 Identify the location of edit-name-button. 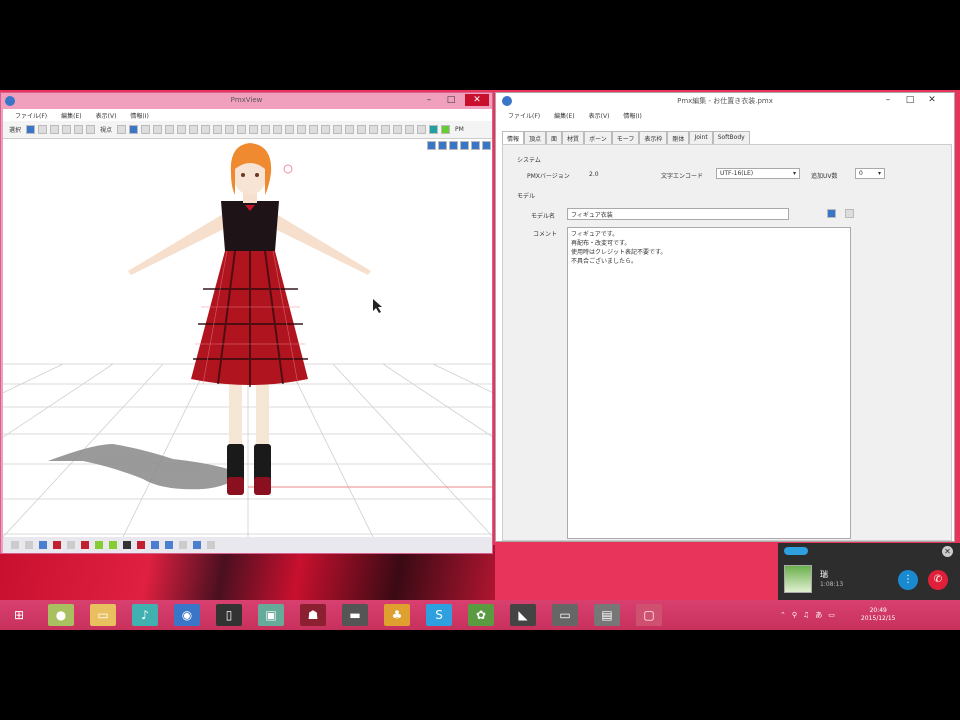
(831, 213).